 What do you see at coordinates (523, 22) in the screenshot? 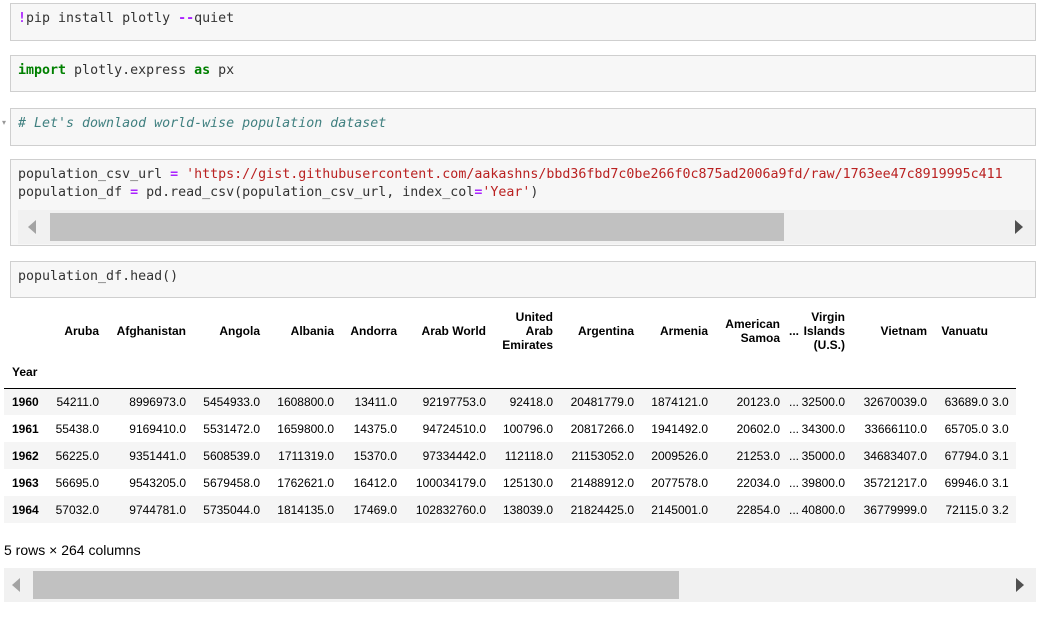
I see `code-cell-pip: !pip install plotly --quiet` at bounding box center [523, 22].